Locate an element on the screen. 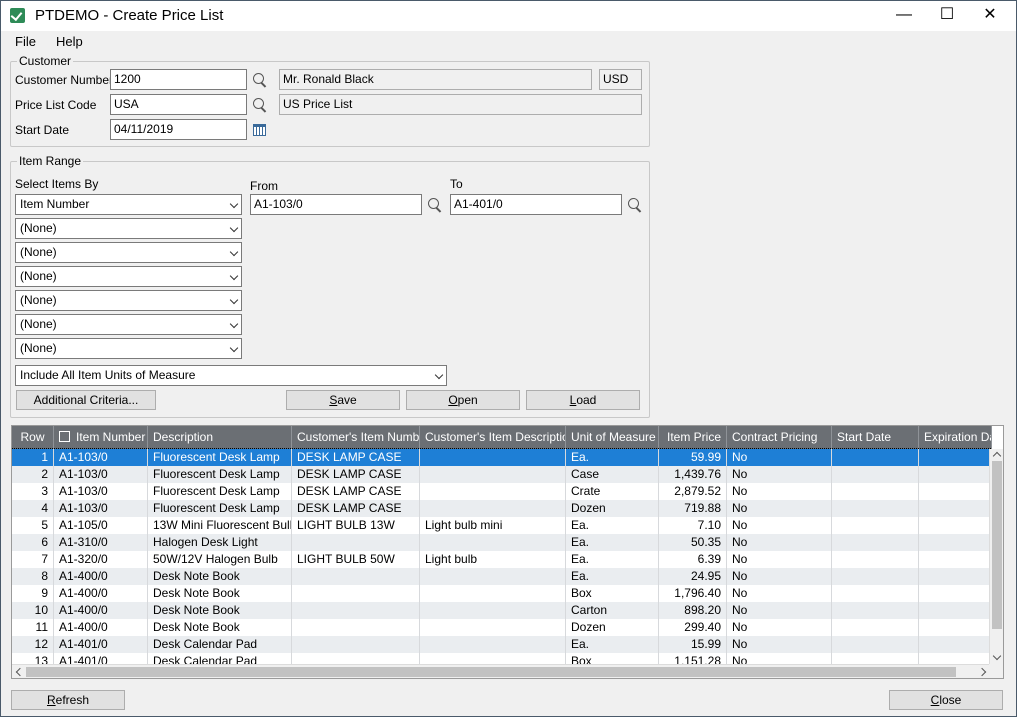  start-date-field: 04/11/2019 is located at coordinates (178, 129).